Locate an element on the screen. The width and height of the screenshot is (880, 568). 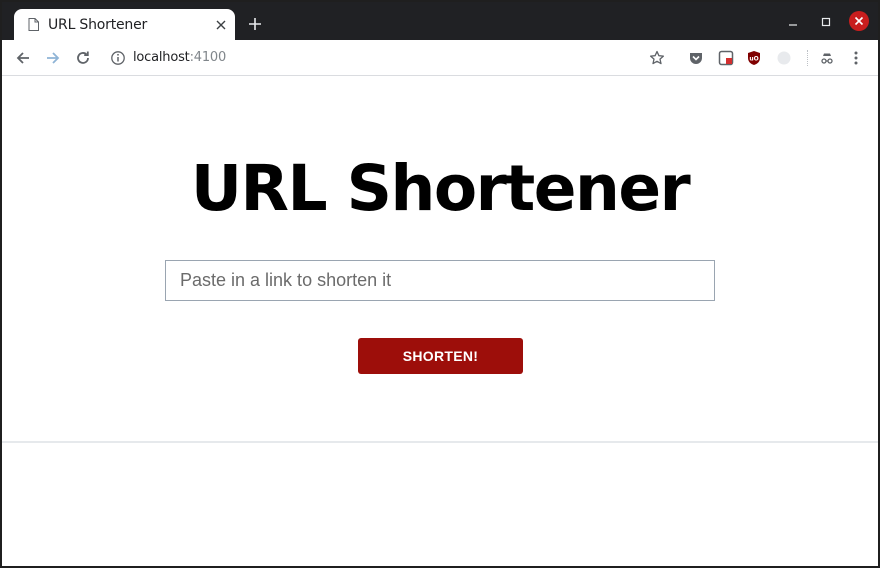
browser-toolbar: localhost:4100 uO is located at coordinates (440, 58).